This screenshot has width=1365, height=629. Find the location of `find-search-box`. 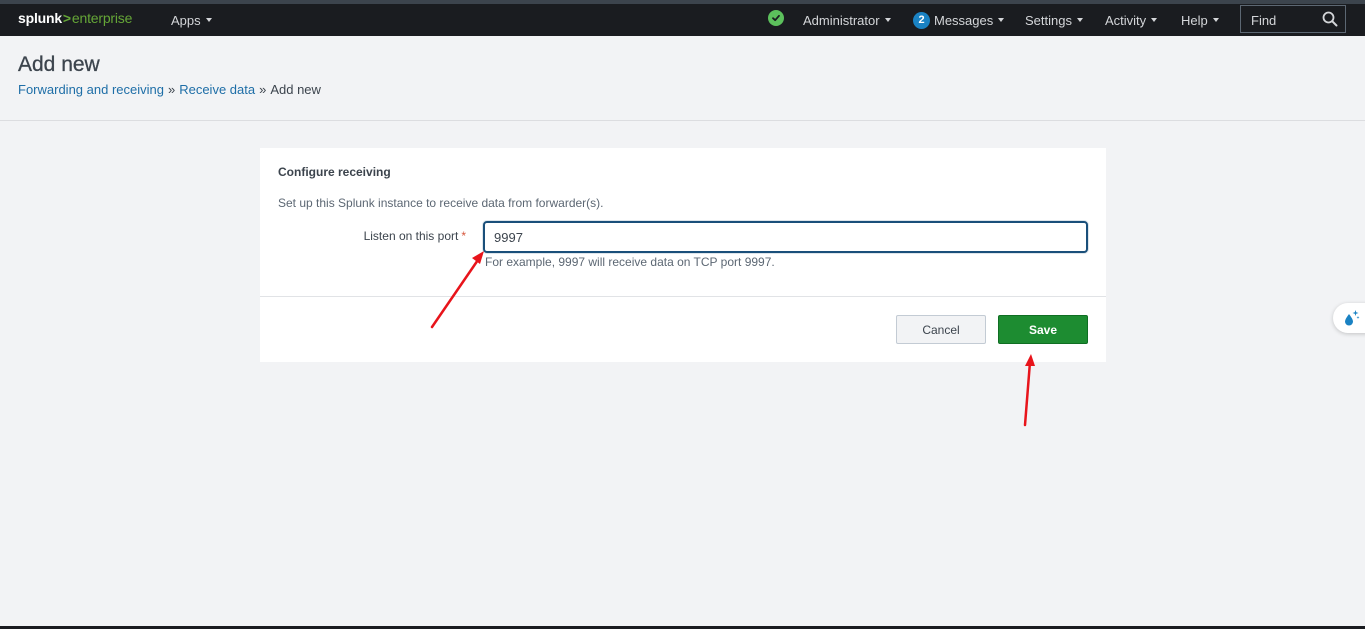

find-search-box is located at coordinates (1293, 19).